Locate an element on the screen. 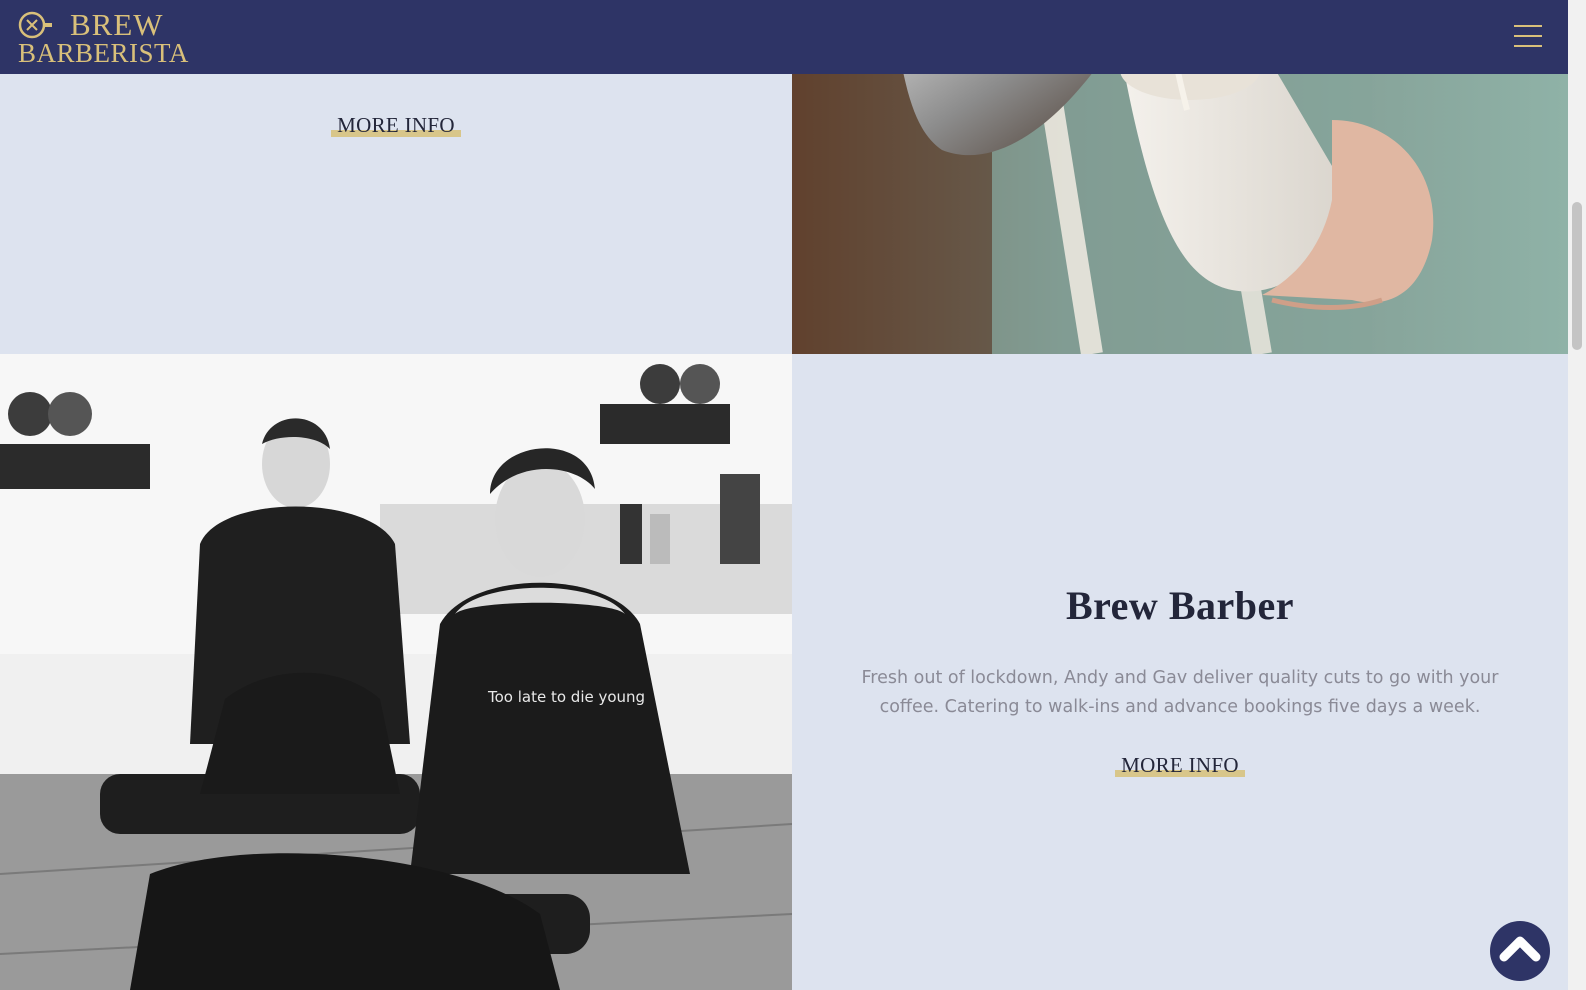  back-to-top-button is located at coordinates (1520, 951).